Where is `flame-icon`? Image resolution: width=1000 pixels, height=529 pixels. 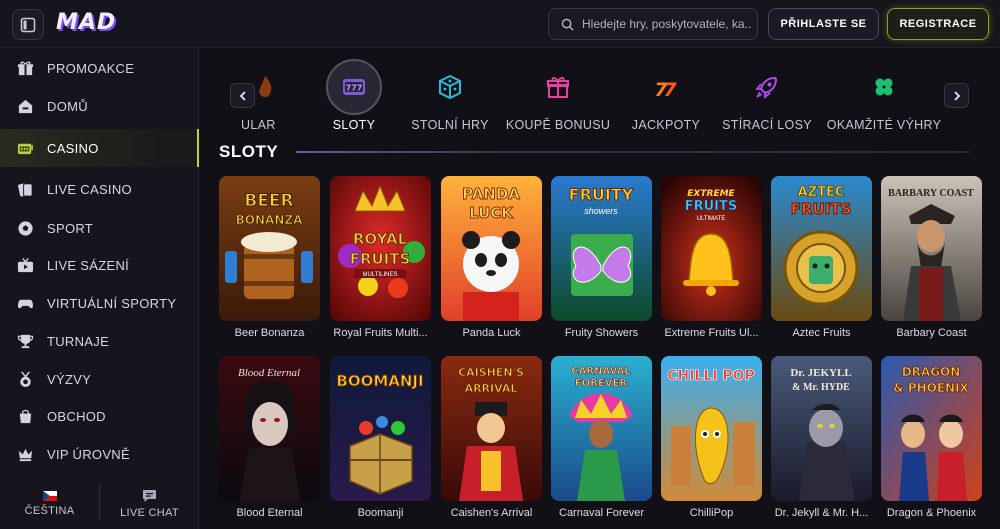 flame-icon is located at coordinates (266, 87).